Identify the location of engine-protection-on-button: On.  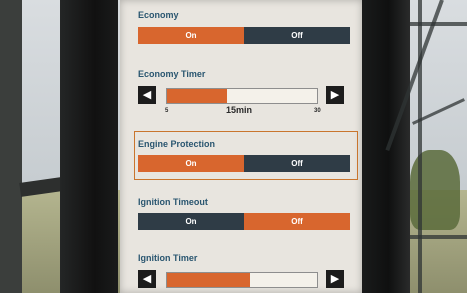
(191, 163).